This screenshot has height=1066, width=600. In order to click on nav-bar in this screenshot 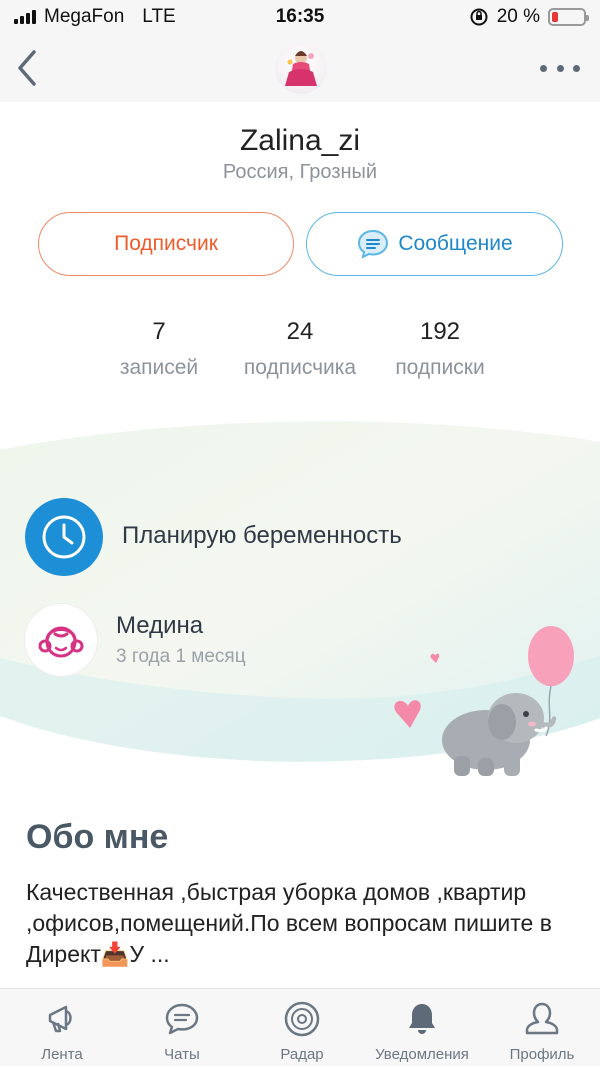, I will do `click(300, 68)`.